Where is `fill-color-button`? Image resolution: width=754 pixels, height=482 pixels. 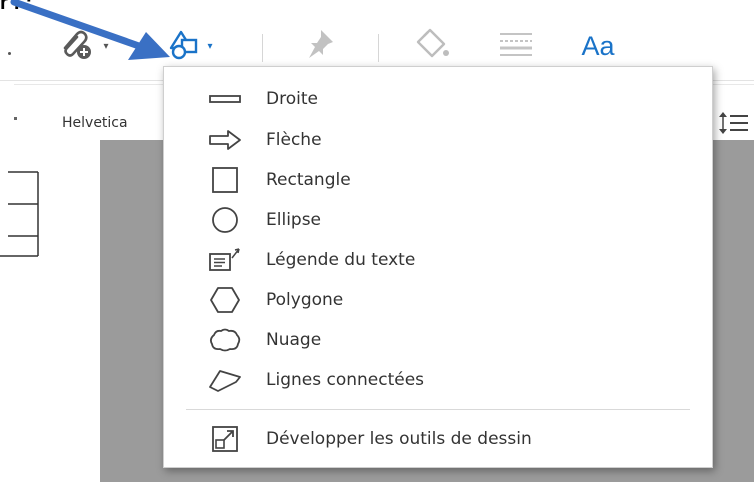 fill-color-button is located at coordinates (432, 46).